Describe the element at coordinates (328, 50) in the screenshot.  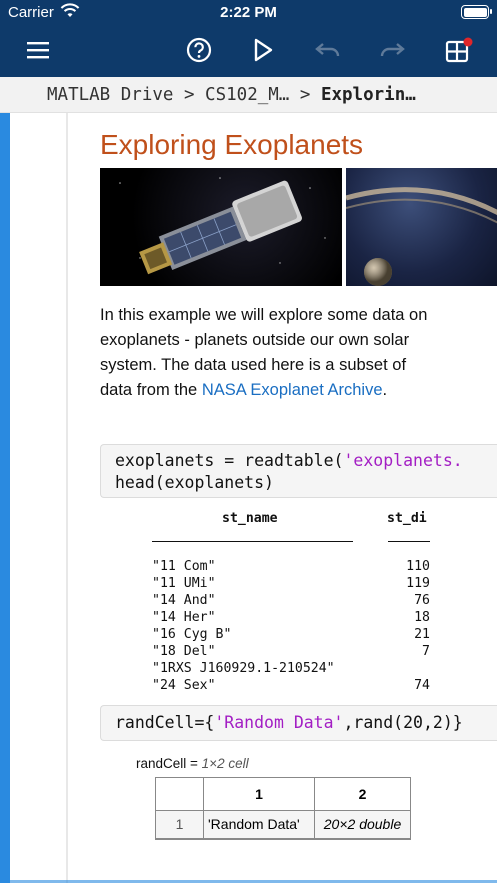
I see `undo-icon` at that location.